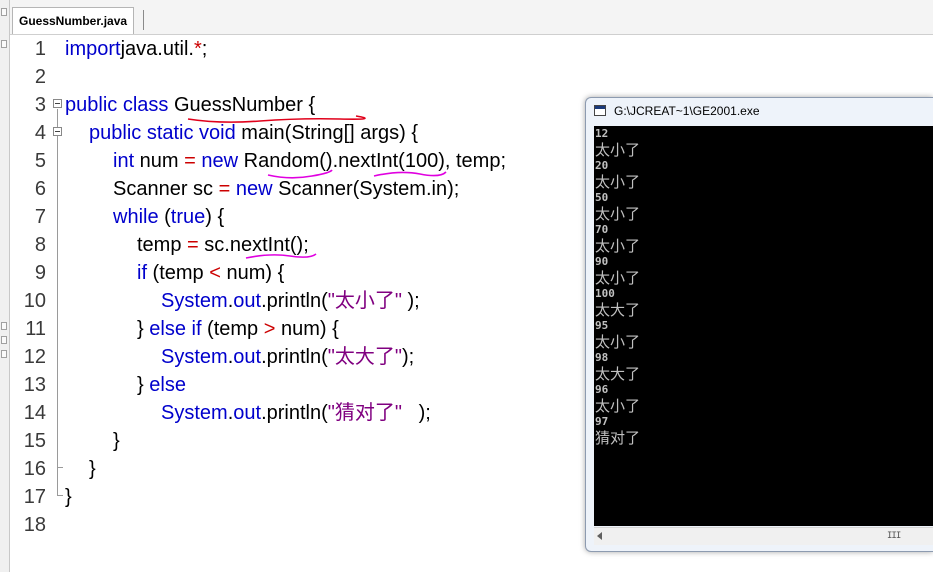 The image size is (933, 572). I want to click on code-line: public class GuessNumber {, so click(190, 105).